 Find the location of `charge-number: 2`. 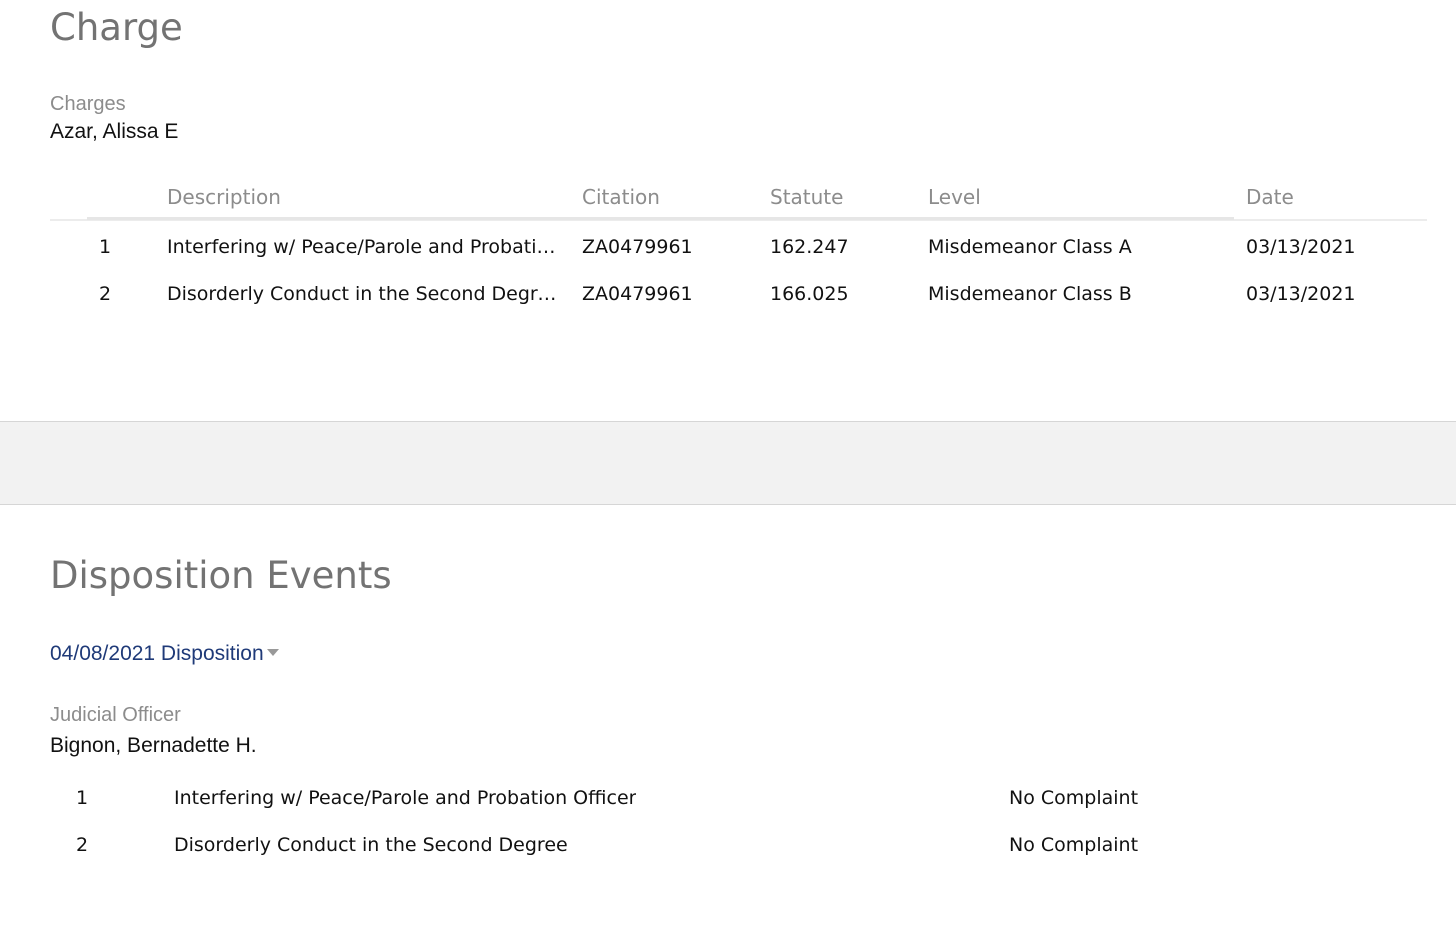

charge-number: 2 is located at coordinates (105, 294).